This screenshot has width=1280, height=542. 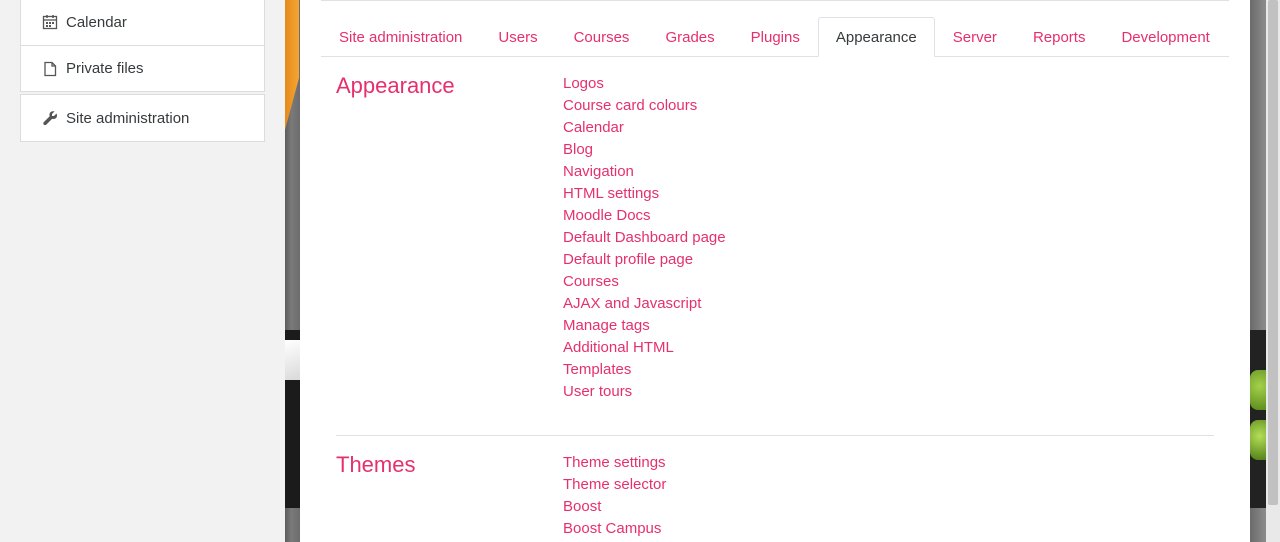 I want to click on nav-item-site-administration: Site administration, so click(x=142, y=118).